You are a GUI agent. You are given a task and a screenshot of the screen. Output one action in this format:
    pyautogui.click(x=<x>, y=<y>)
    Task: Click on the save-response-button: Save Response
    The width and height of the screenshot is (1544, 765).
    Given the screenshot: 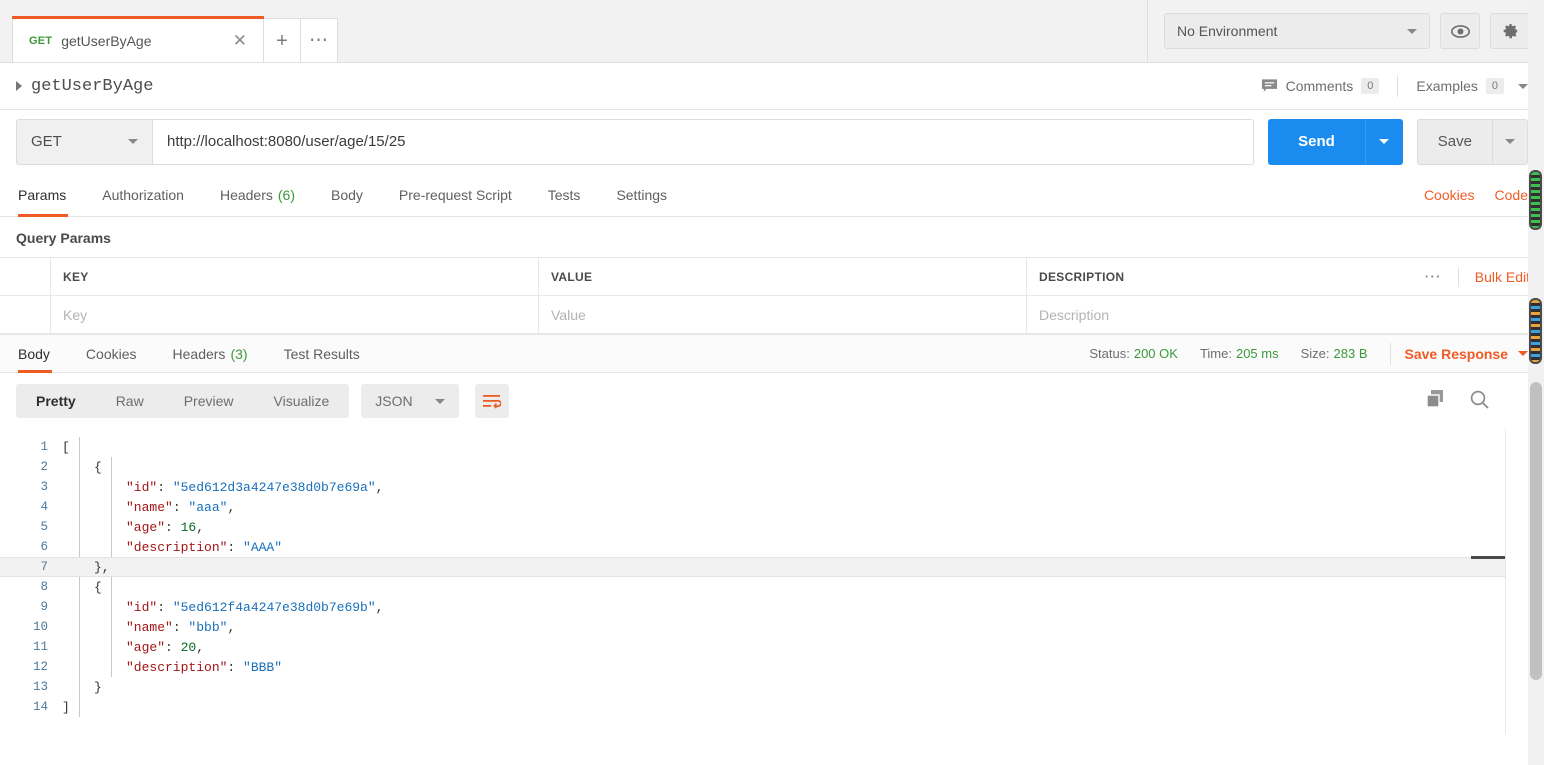 What is the action you would take?
    pyautogui.click(x=1466, y=354)
    